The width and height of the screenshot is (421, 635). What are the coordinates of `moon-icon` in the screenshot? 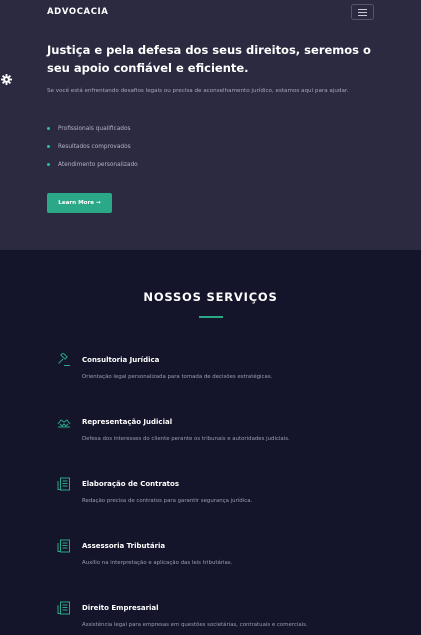 It's located at (7, 56).